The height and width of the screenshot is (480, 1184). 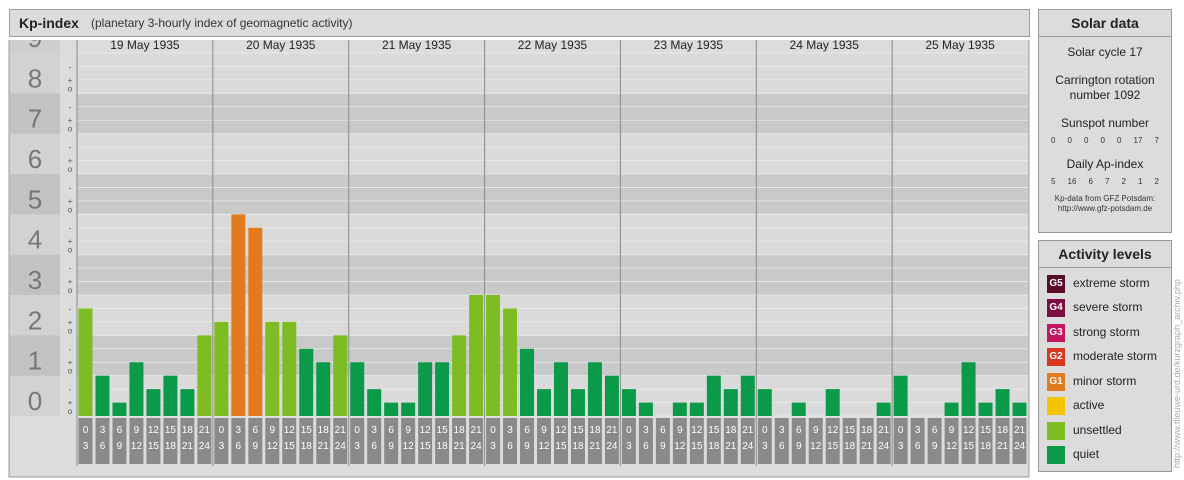 What do you see at coordinates (1106, 332) in the screenshot?
I see `level-label: strong storm` at bounding box center [1106, 332].